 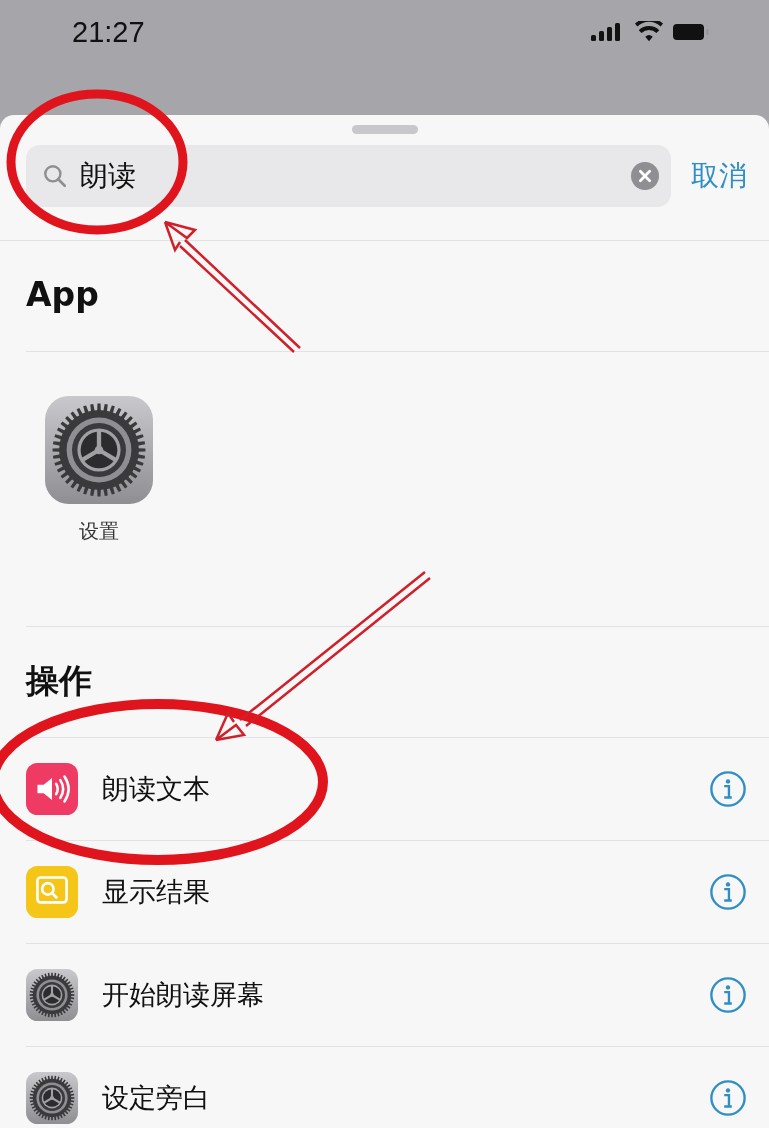 What do you see at coordinates (645, 176) in the screenshot?
I see `clear-icon` at bounding box center [645, 176].